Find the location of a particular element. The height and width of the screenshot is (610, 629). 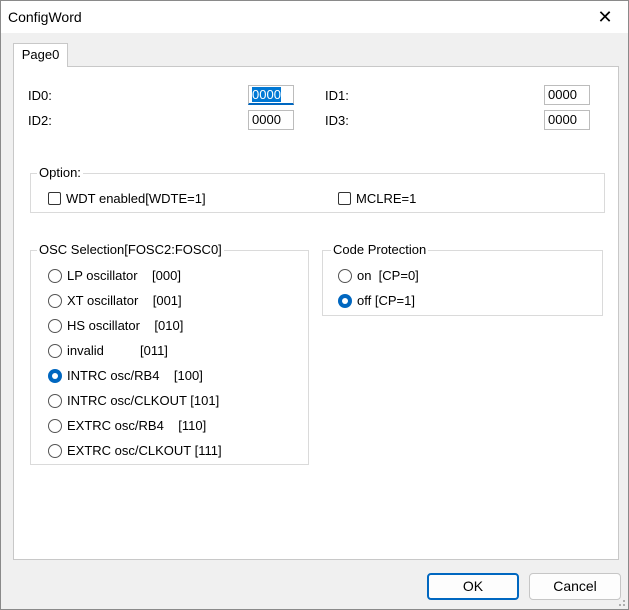

osc-radio-hs-label: HS oscillator [010] is located at coordinates (125, 325).